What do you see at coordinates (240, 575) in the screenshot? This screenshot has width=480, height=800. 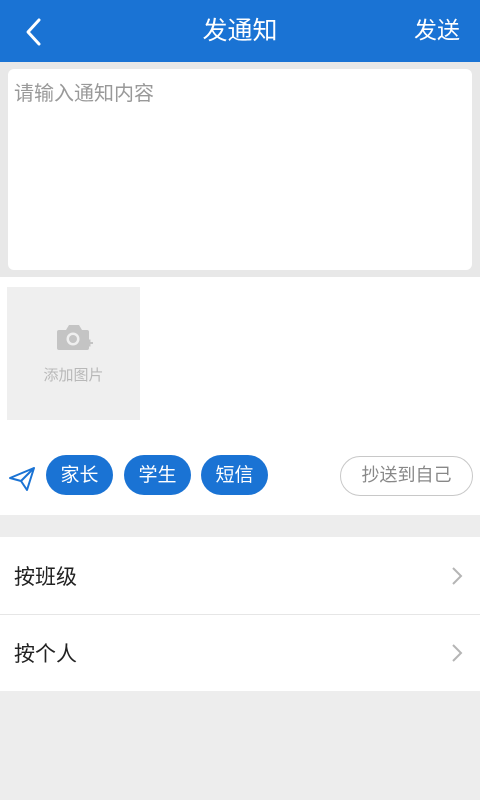 I see `list-item-by-class: 按班级` at bounding box center [240, 575].